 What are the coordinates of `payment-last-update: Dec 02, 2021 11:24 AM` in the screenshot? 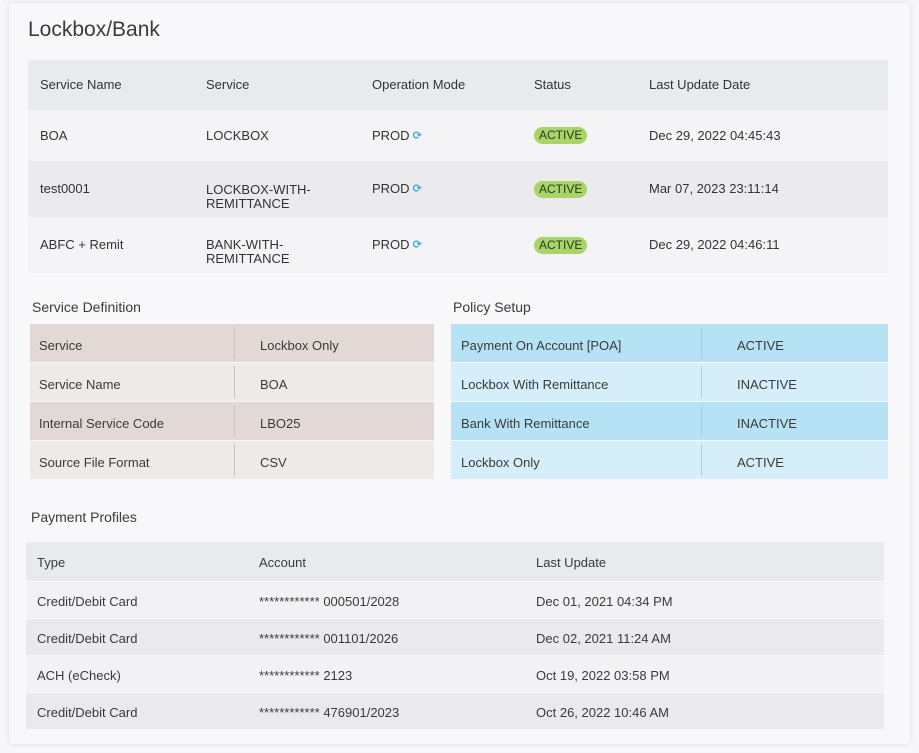 It's located at (603, 638).